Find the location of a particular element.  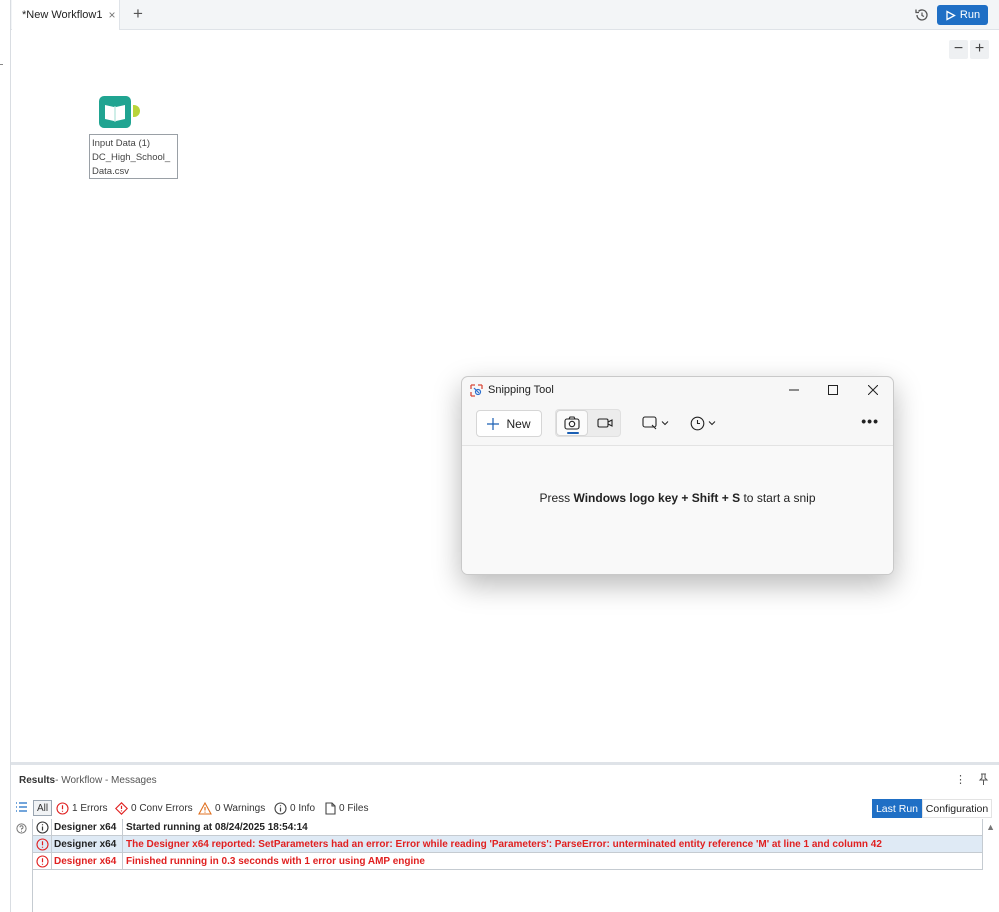

camera-icon is located at coordinates (572, 423).